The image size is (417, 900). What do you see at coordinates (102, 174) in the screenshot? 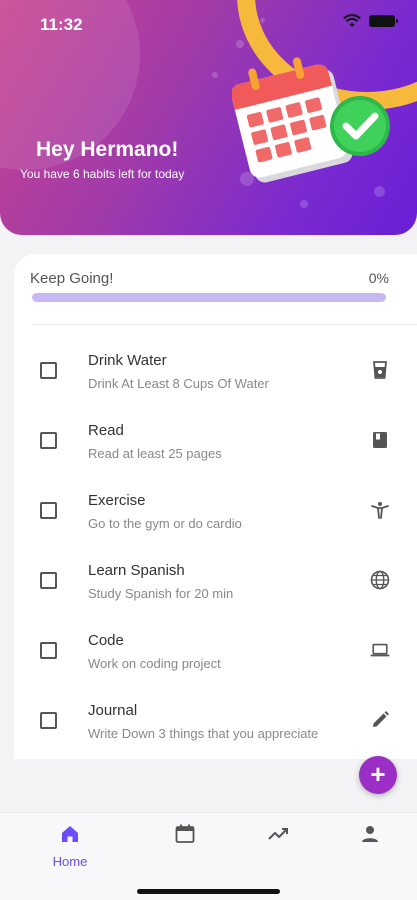
I see `habits-left-text: You have 6 habits left for today` at bounding box center [102, 174].